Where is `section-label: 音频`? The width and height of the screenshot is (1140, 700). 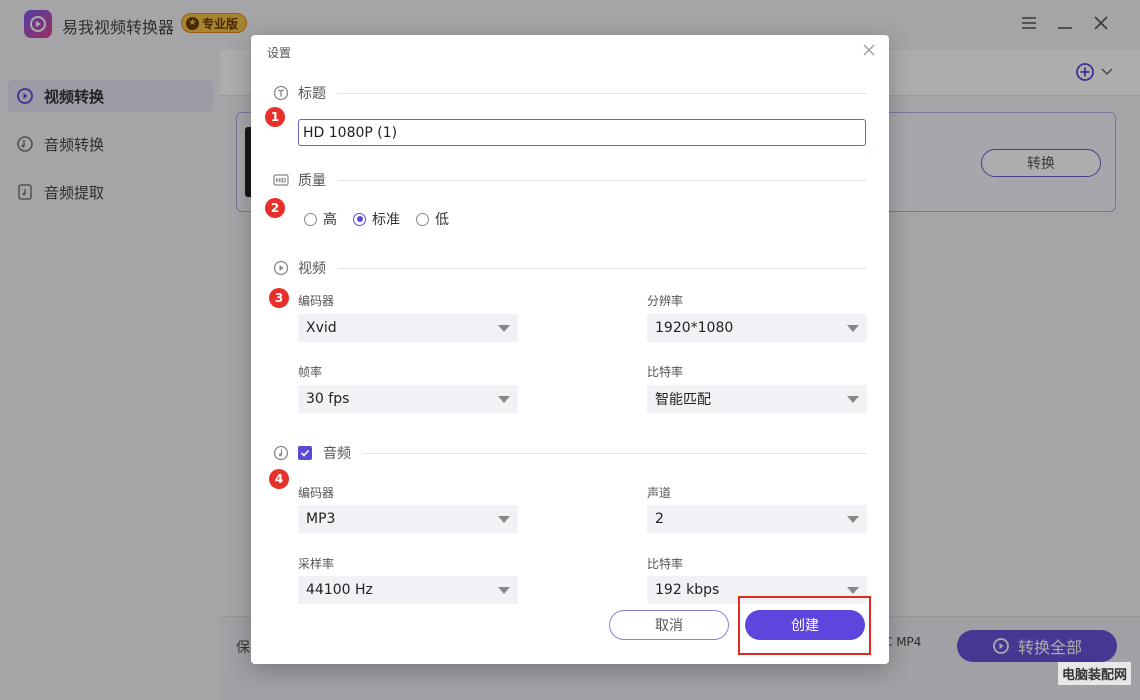 section-label: 音频 is located at coordinates (337, 454).